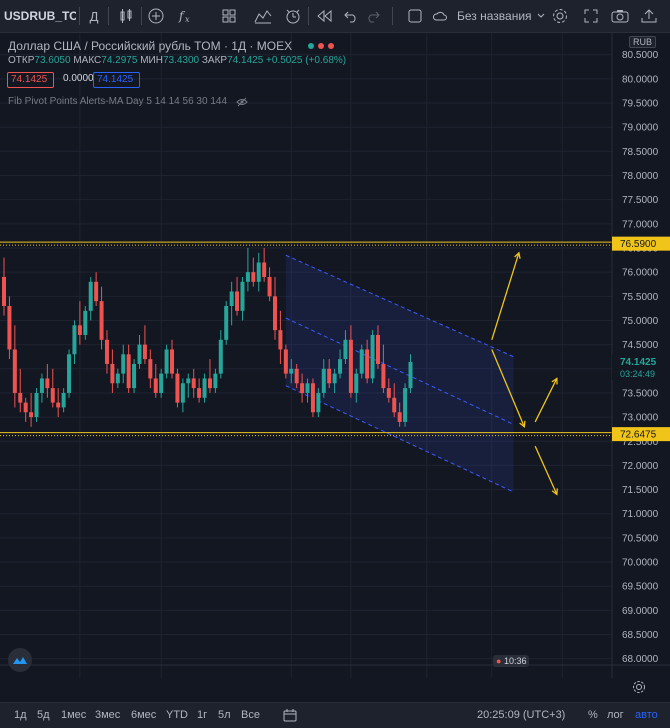 Image resolution: width=670 pixels, height=728 pixels. What do you see at coordinates (293, 16) in the screenshot?
I see `alert-clock-icon` at bounding box center [293, 16].